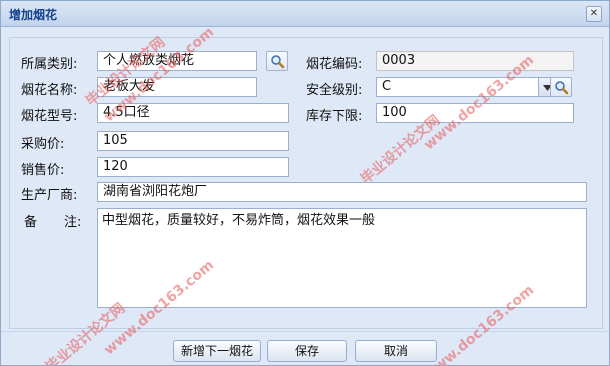 The height and width of the screenshot is (366, 610). What do you see at coordinates (193, 167) in the screenshot?
I see `sale-price-field: 120` at bounding box center [193, 167].